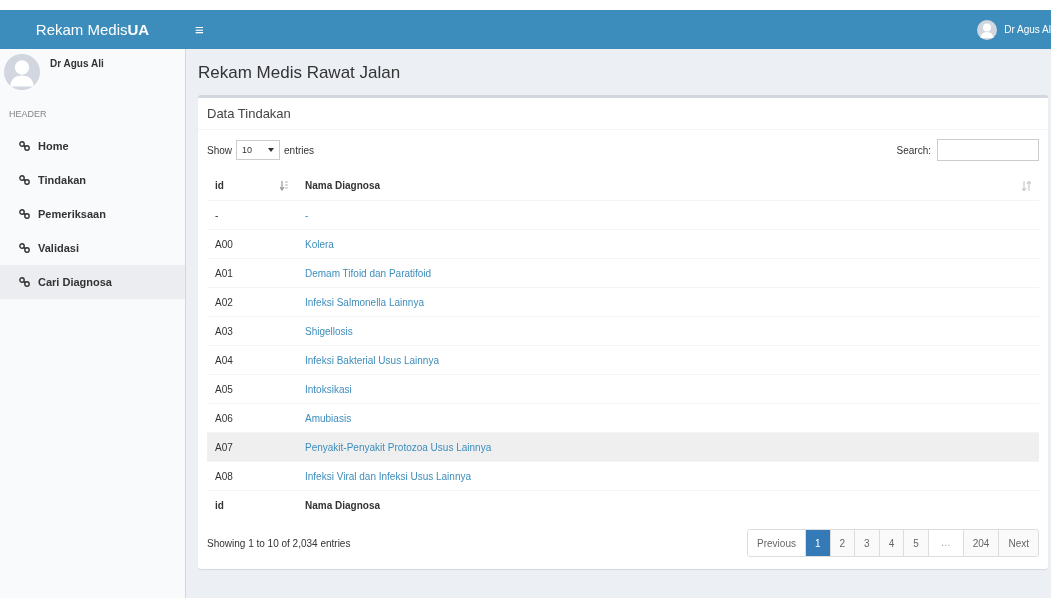 Image resolution: width=1051 pixels, height=598 pixels. What do you see at coordinates (1027, 29) in the screenshot?
I see `user-name: Dr Agus Al` at bounding box center [1027, 29].